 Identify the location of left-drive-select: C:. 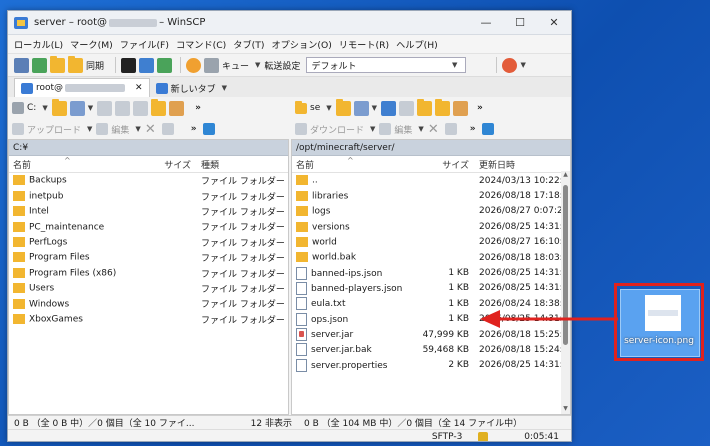
(31, 108).